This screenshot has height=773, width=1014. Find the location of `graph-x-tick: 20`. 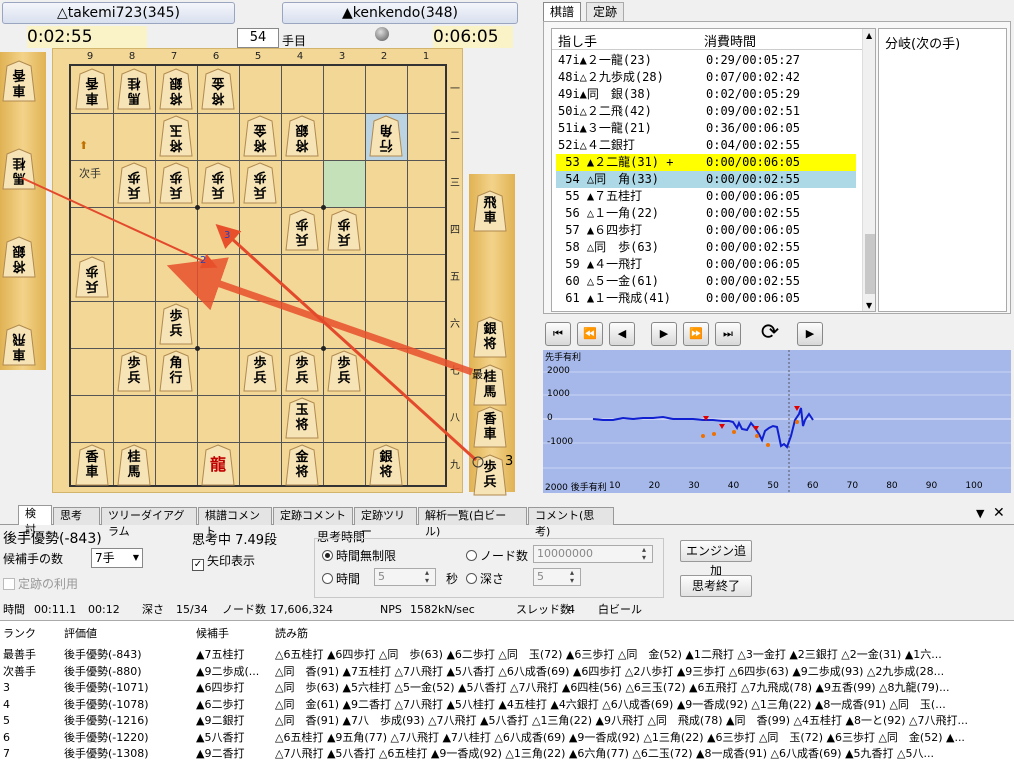

graph-x-tick: 20 is located at coordinates (654, 486).